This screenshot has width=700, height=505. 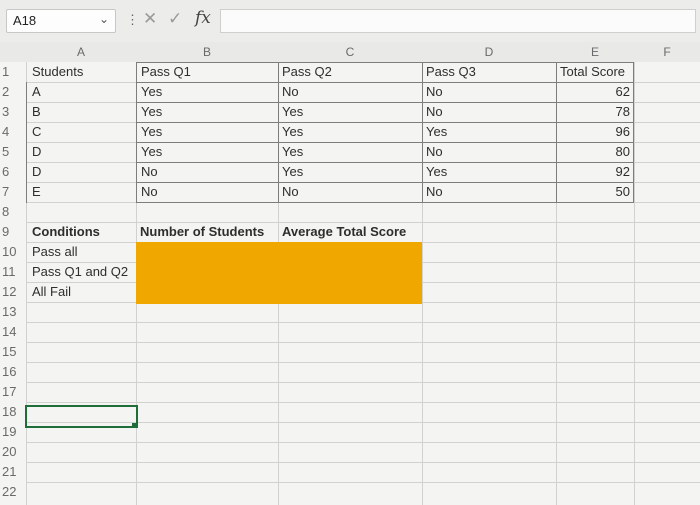 I want to click on name-box-value: A18, so click(x=25, y=20).